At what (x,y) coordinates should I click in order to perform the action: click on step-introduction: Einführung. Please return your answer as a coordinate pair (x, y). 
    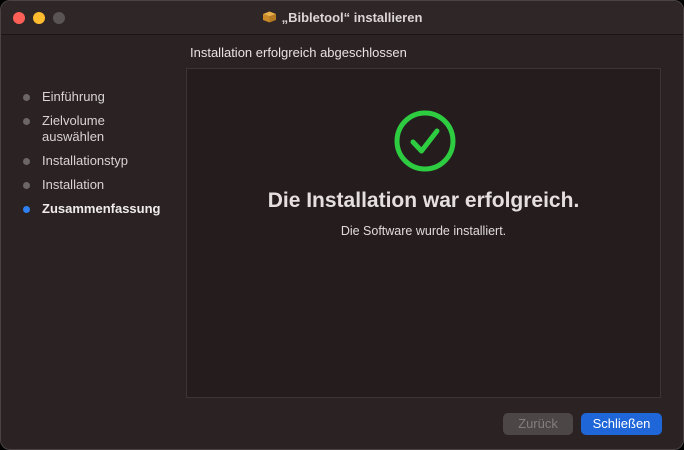
    Looking at the image, I should click on (103, 97).